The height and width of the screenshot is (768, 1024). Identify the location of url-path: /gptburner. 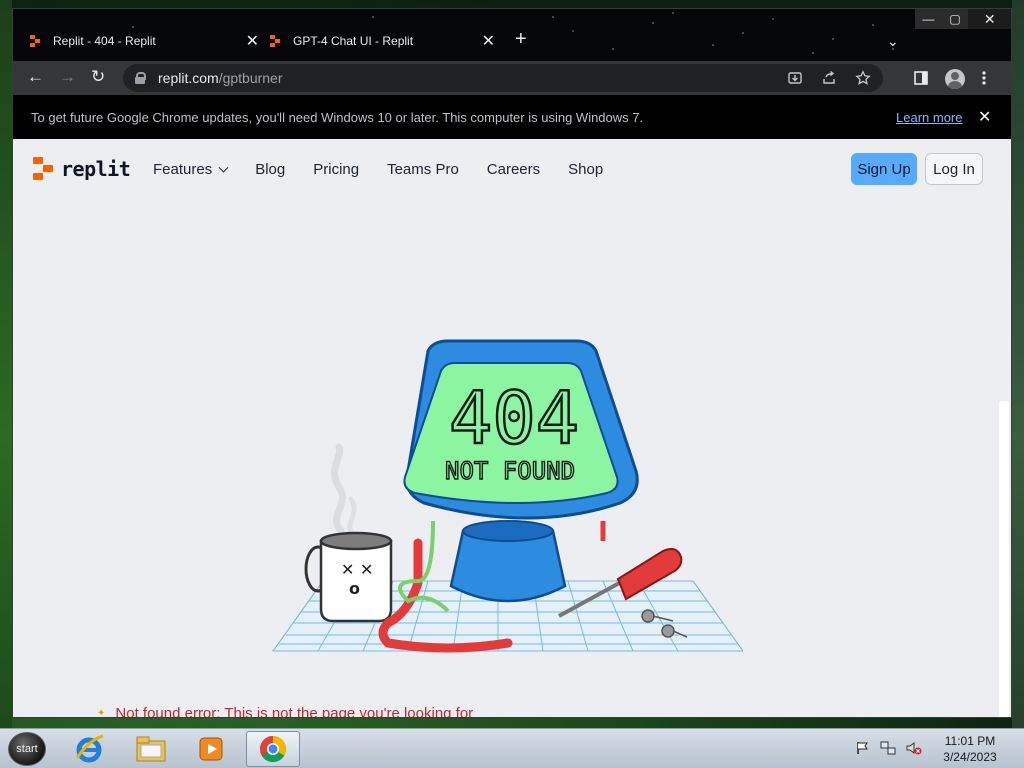
(250, 78).